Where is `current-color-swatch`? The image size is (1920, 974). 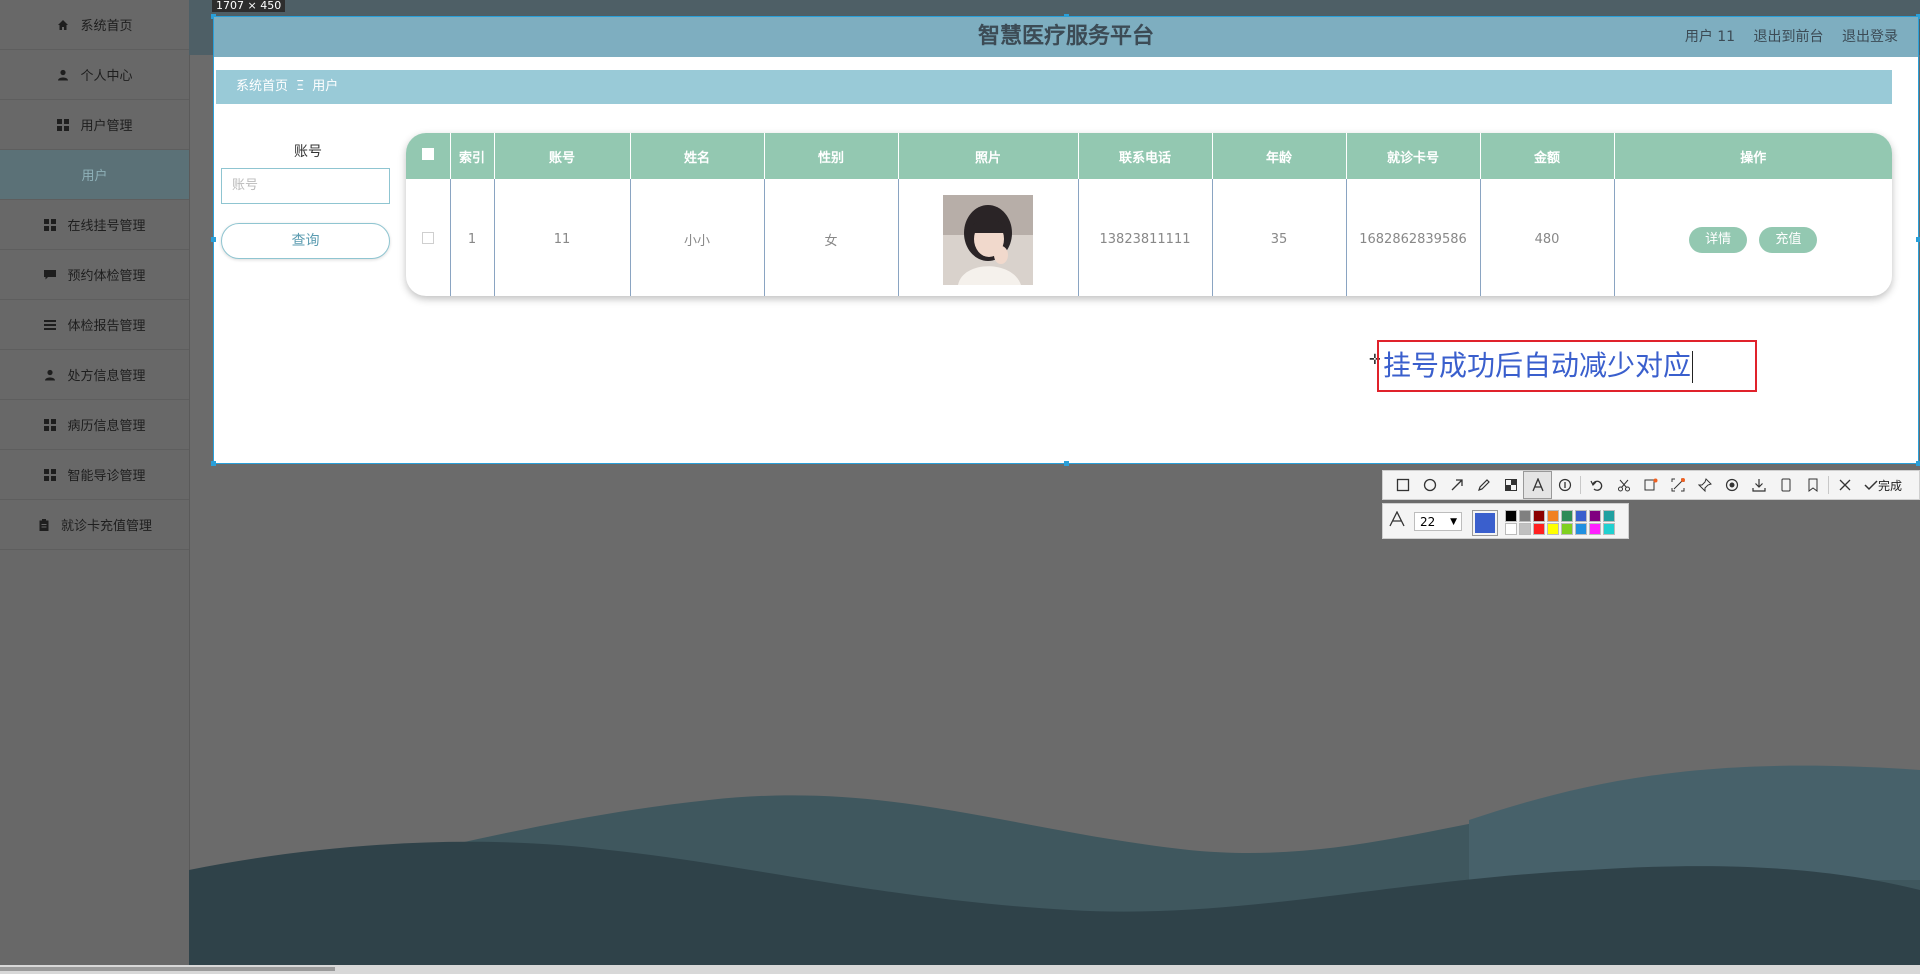 current-color-swatch is located at coordinates (1485, 523).